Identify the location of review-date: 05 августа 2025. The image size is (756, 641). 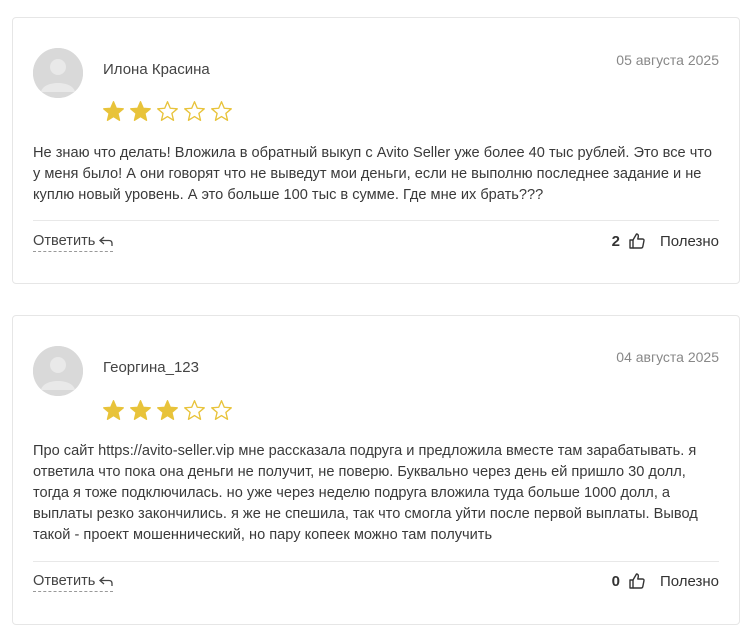
(667, 60).